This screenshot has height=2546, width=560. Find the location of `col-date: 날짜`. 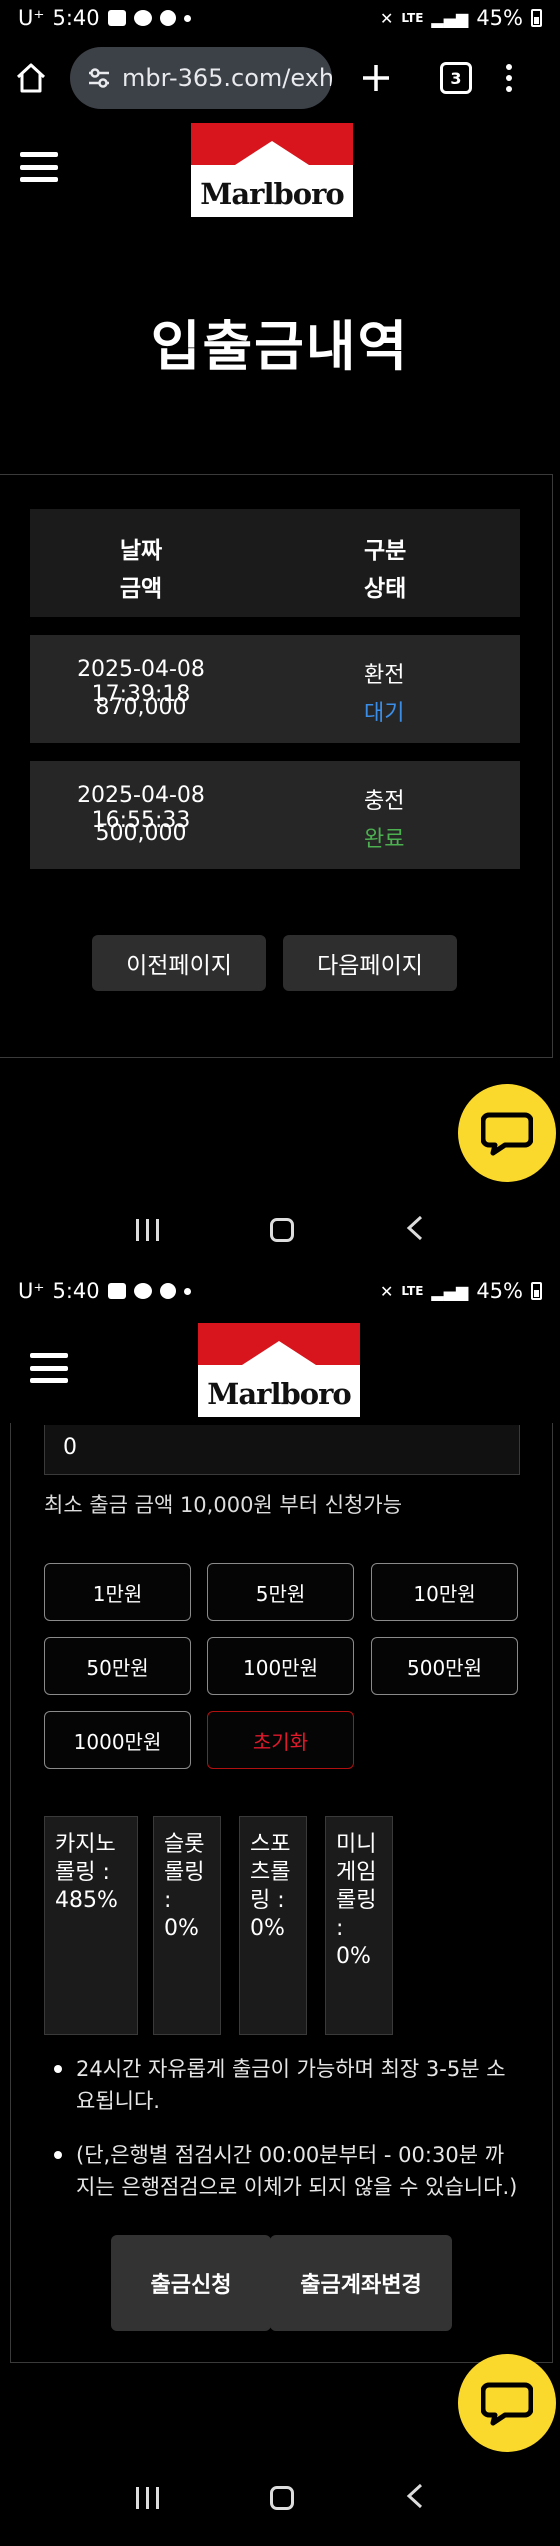

col-date: 날짜 is located at coordinates (141, 551).